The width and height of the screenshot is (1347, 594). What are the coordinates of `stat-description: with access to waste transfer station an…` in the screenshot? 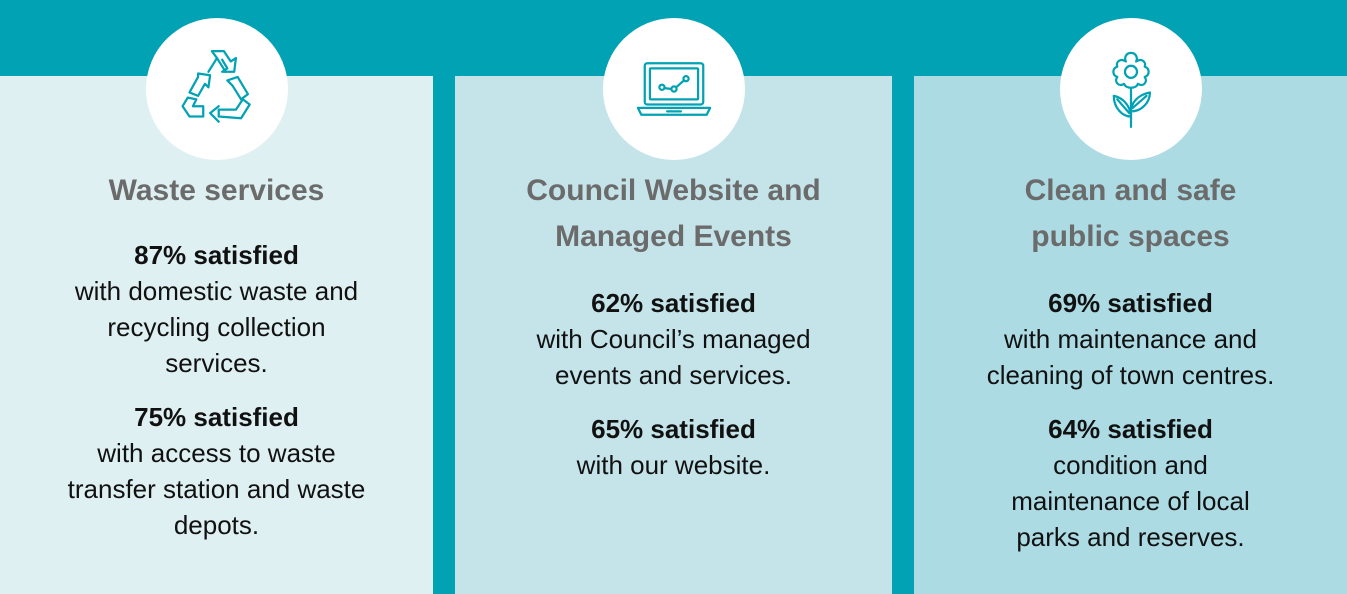 It's located at (216, 489).